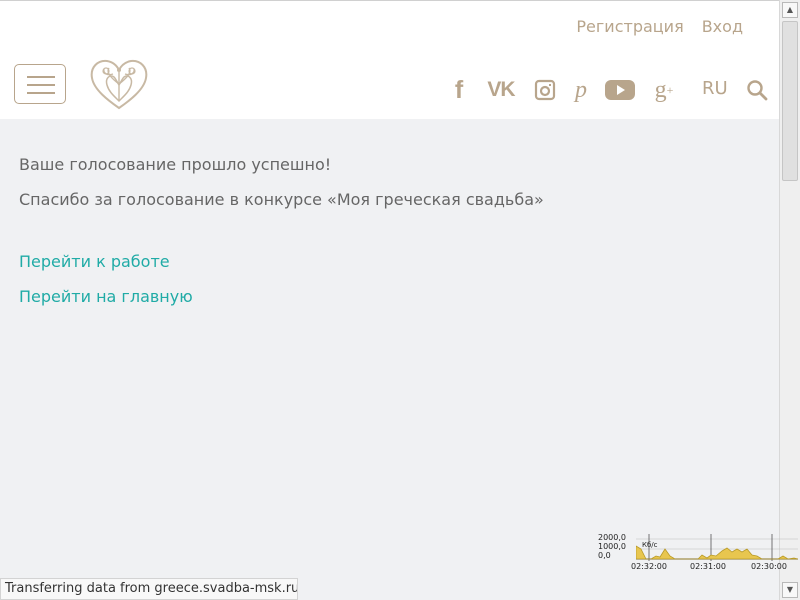 Image resolution: width=800 pixels, height=600 pixels. I want to click on instagram-icon, so click(545, 90).